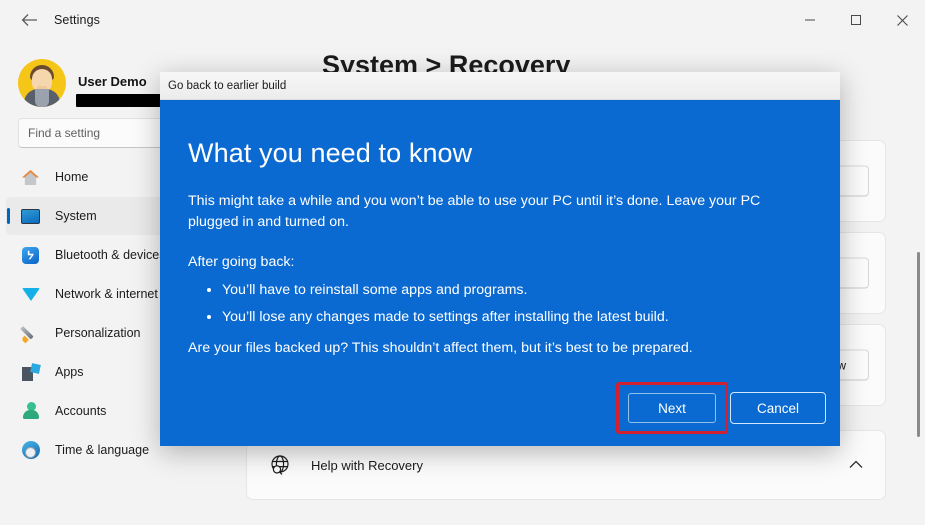 The height and width of the screenshot is (525, 925). What do you see at coordinates (30, 372) in the screenshot?
I see `apps-icon` at bounding box center [30, 372].